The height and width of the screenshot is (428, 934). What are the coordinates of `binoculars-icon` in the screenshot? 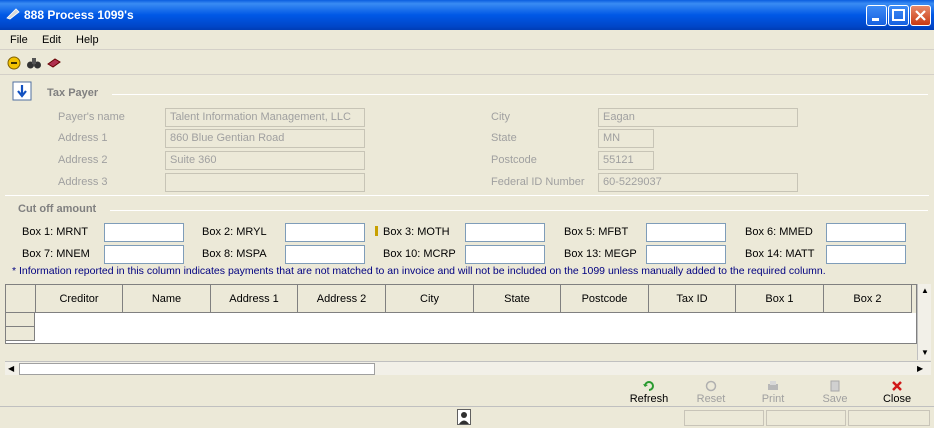 It's located at (34, 63).